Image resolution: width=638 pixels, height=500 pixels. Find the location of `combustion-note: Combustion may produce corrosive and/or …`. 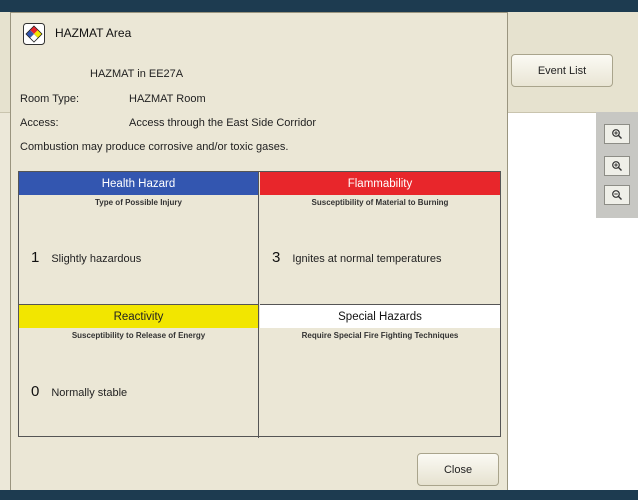

combustion-note: Combustion may produce corrosive and/or … is located at coordinates (154, 147).